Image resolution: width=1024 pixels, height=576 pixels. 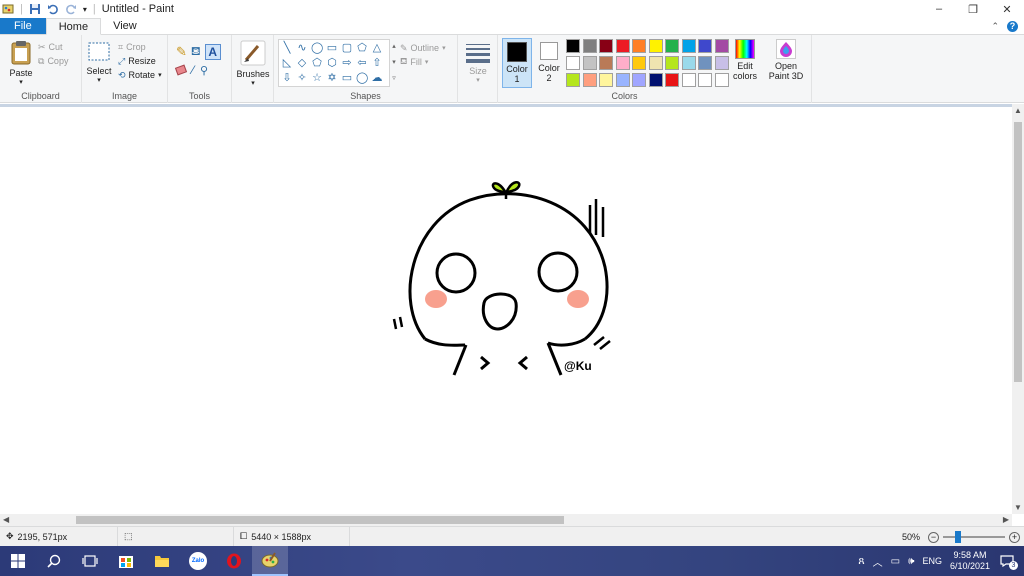 I want to click on taskbar-file-explorer, so click(x=162, y=561).